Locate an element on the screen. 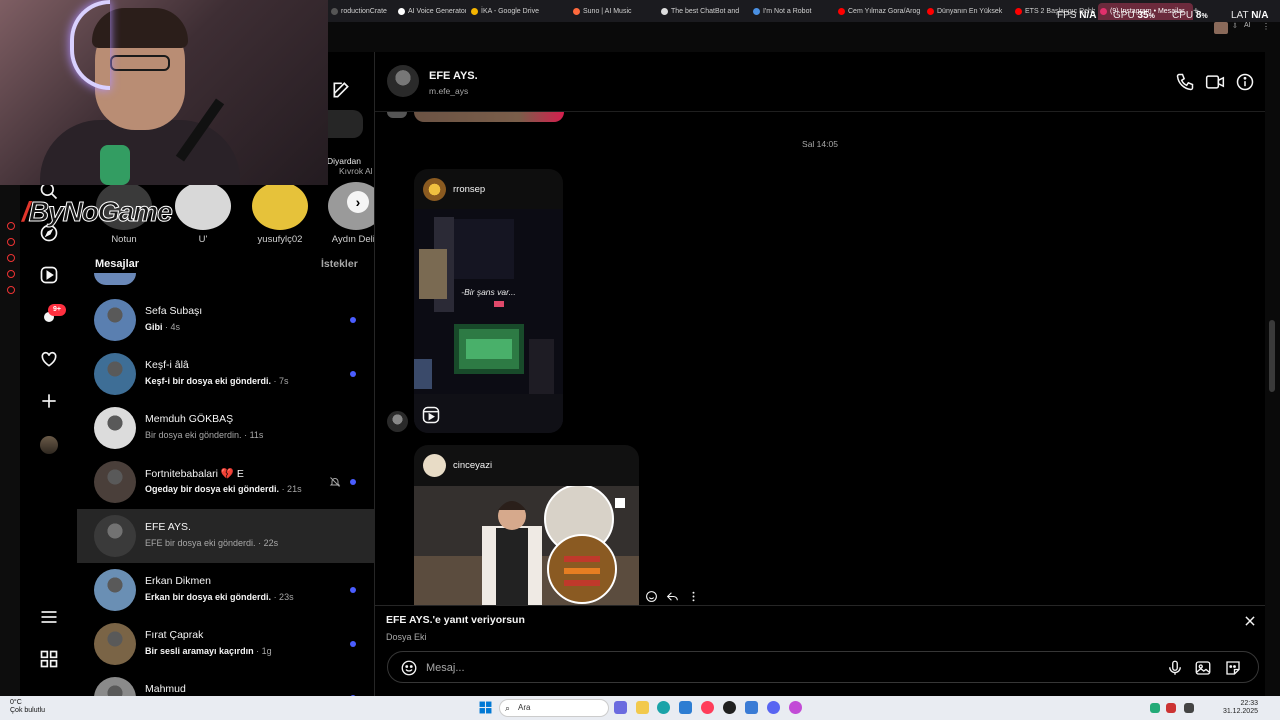  browser-tab: İKA - Google Drive is located at coordinates (516, 11).